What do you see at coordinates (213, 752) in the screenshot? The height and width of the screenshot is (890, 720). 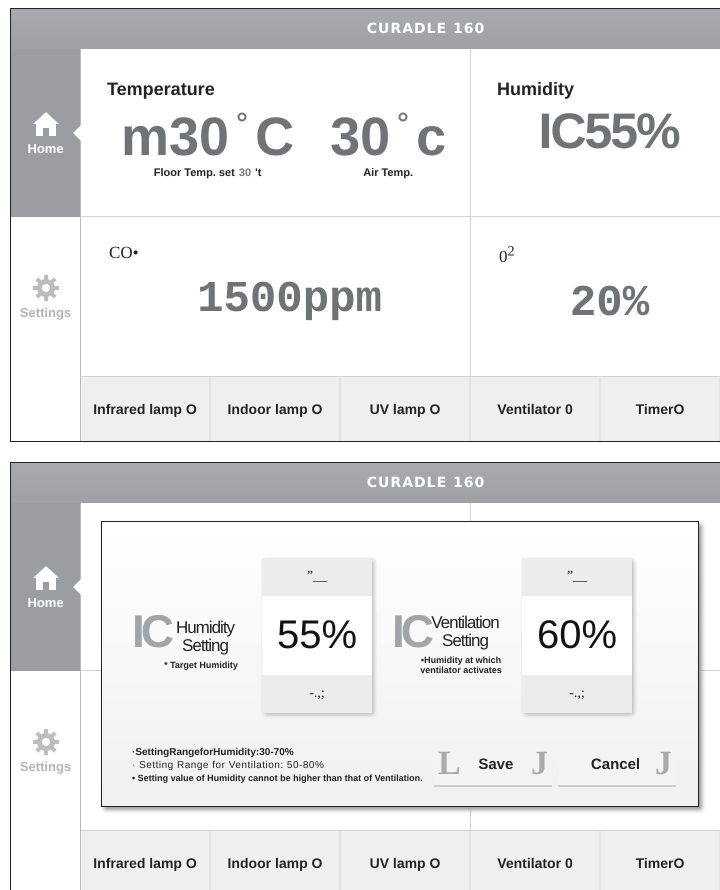 I see `range-note: ·SettingRangeforHumidity:30-70%` at bounding box center [213, 752].